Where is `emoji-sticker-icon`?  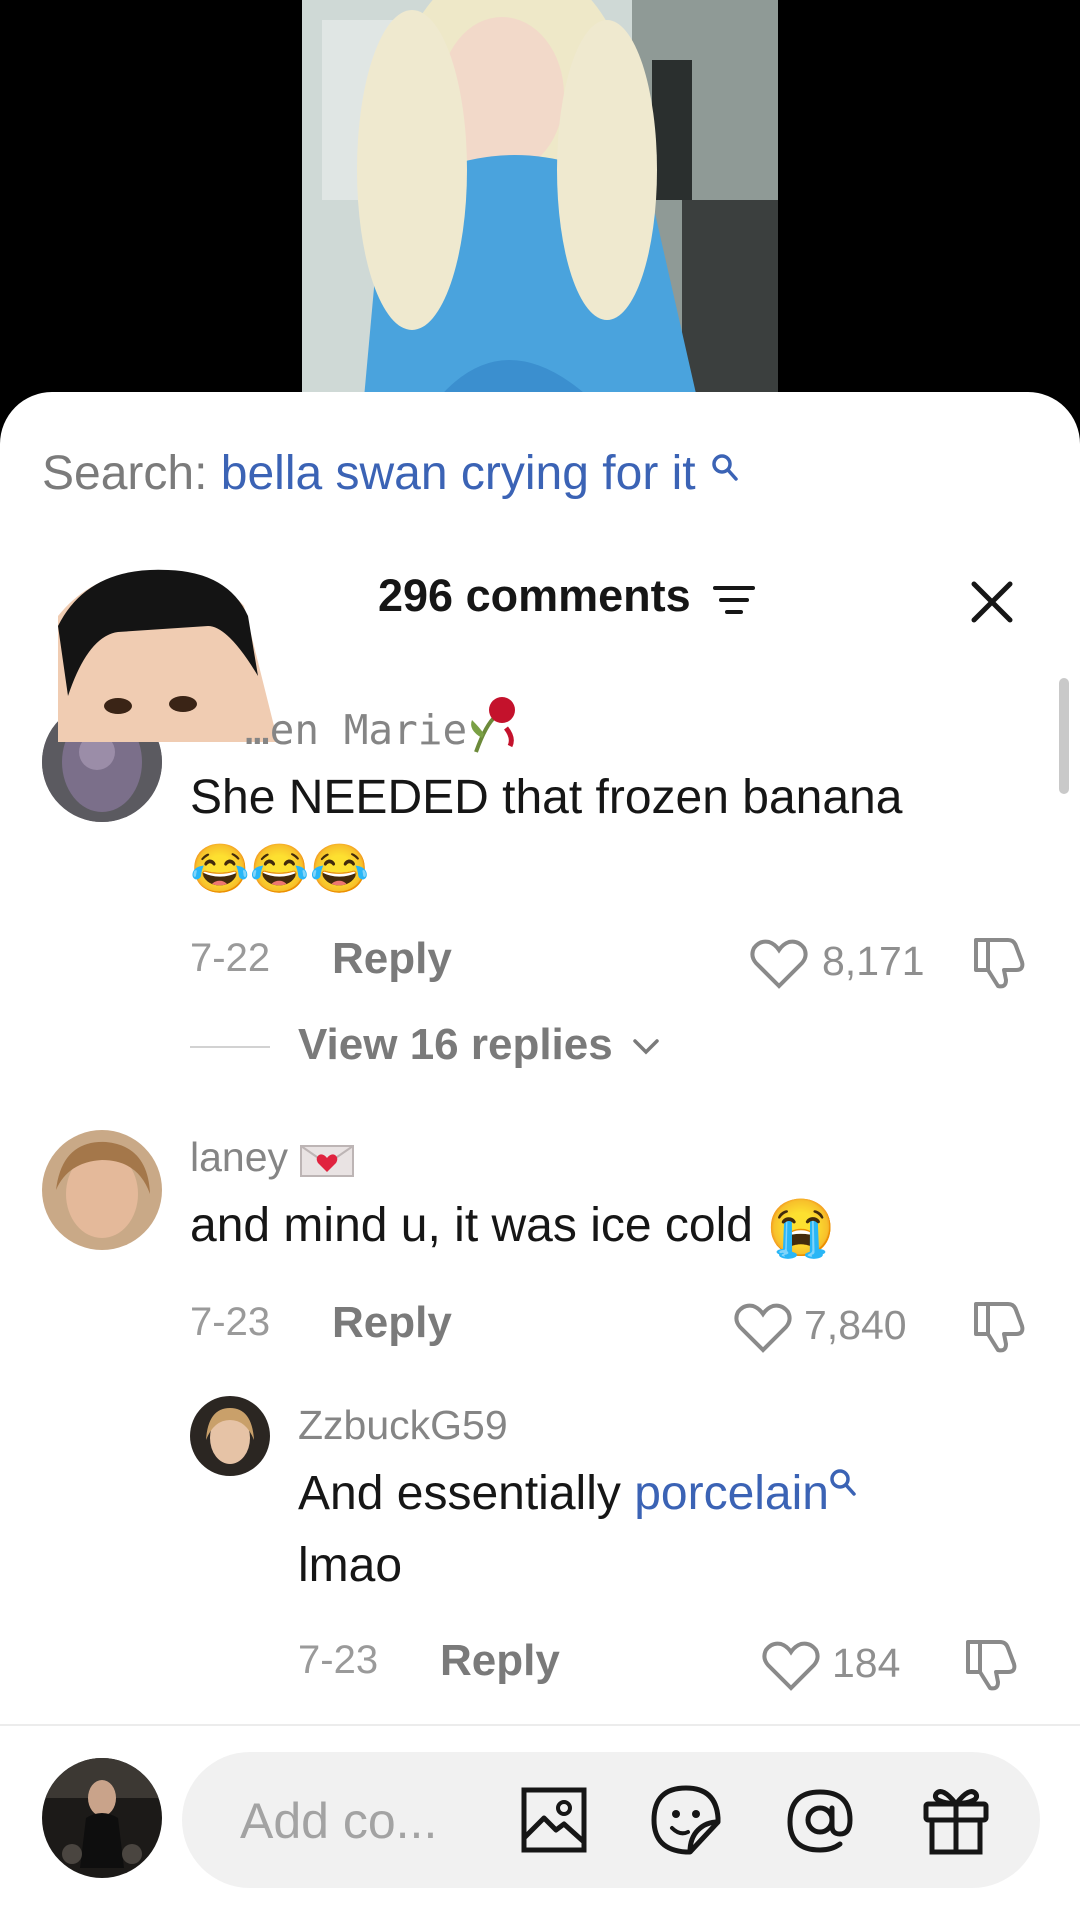 emoji-sticker-icon is located at coordinates (686, 1822).